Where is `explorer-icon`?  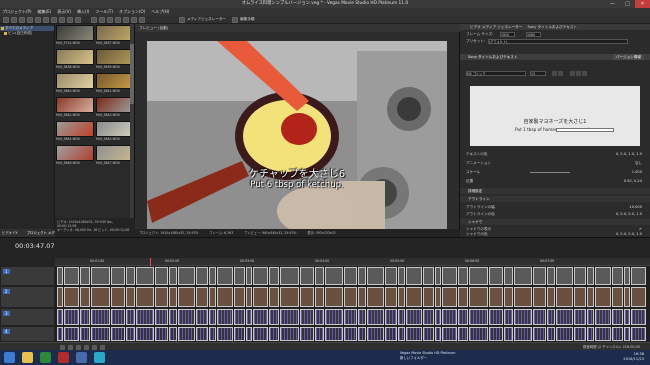 explorer-icon is located at coordinates (27, 357).